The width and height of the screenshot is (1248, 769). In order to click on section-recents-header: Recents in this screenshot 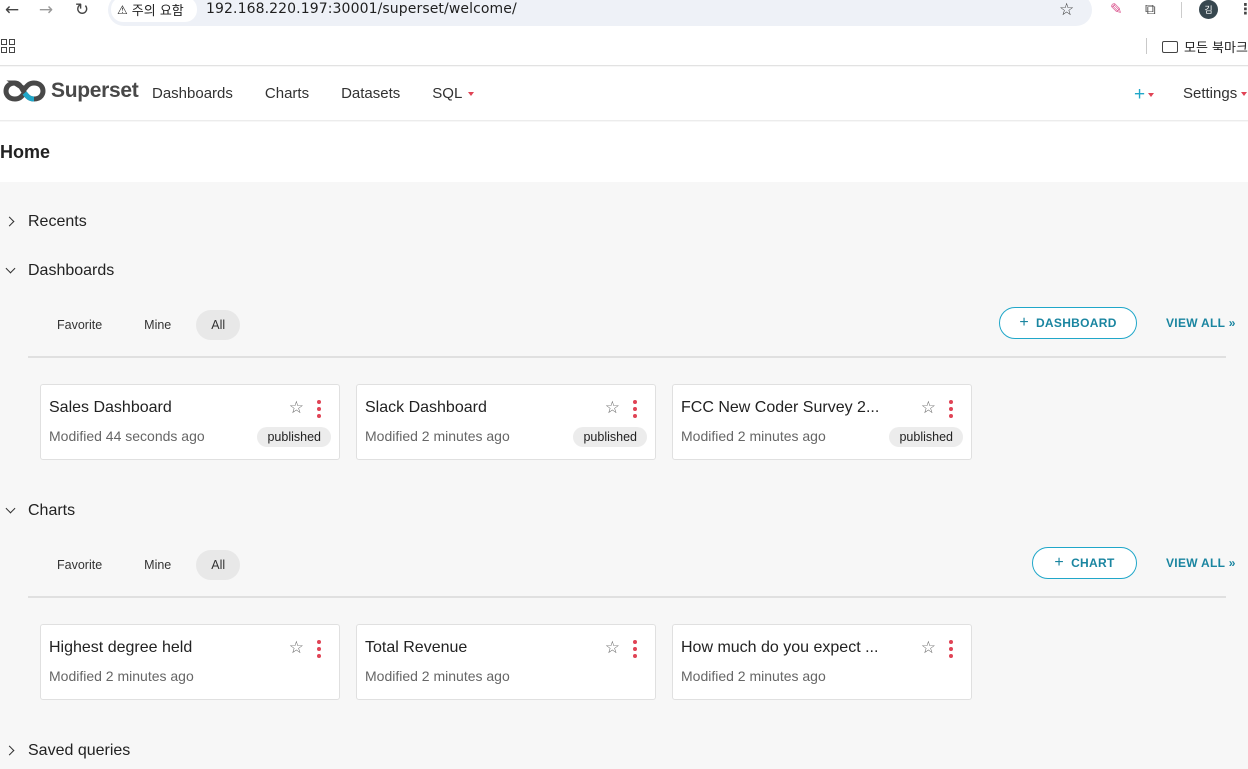, I will do `click(43, 222)`.